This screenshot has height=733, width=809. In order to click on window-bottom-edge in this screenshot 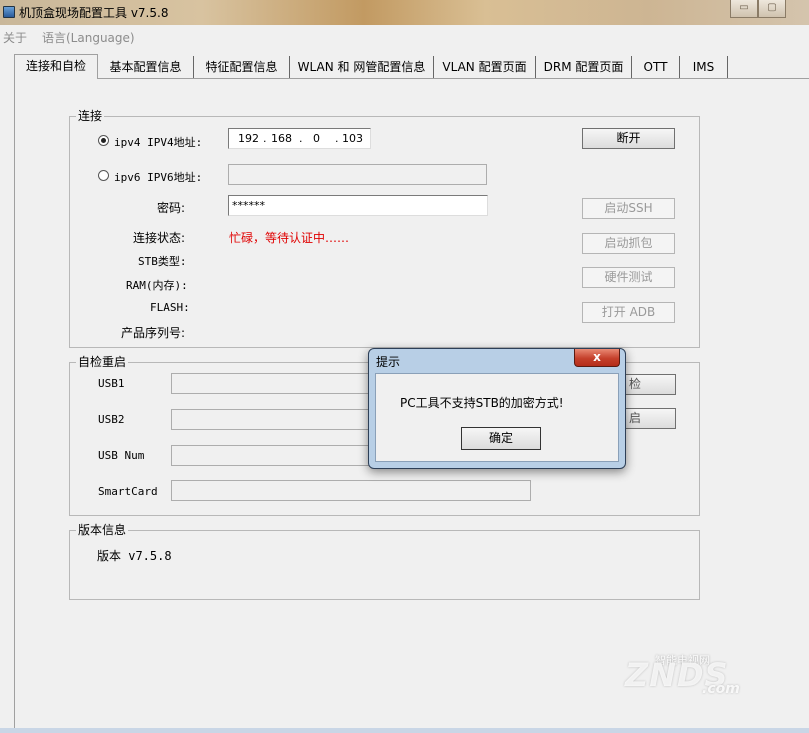, I will do `click(404, 730)`.